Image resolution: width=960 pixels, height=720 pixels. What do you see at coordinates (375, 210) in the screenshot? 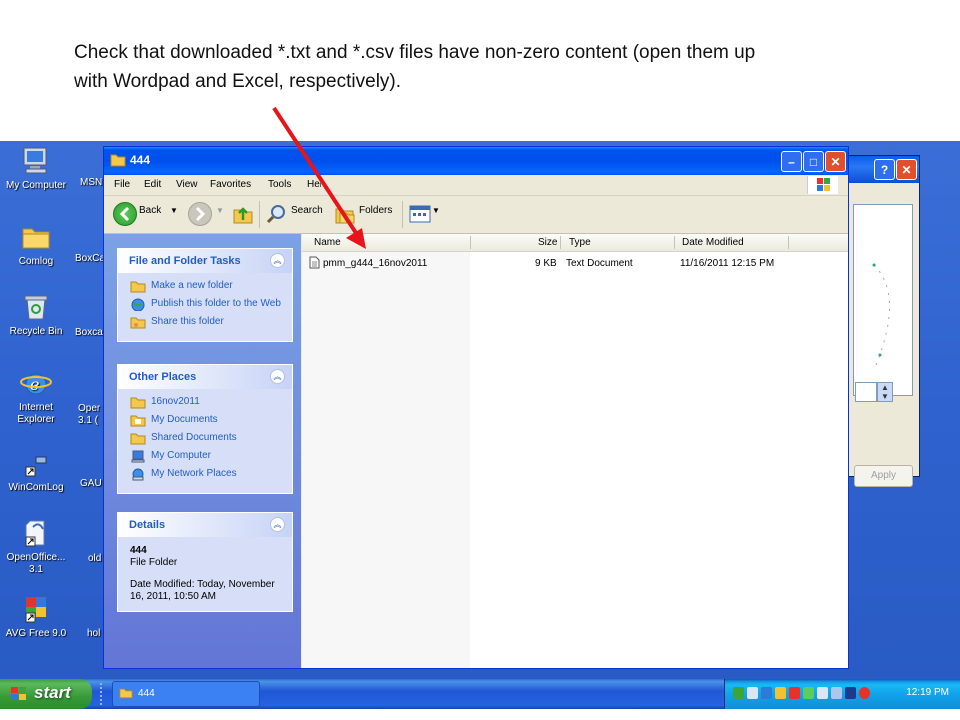
I see `folders-button: Folders` at bounding box center [375, 210].